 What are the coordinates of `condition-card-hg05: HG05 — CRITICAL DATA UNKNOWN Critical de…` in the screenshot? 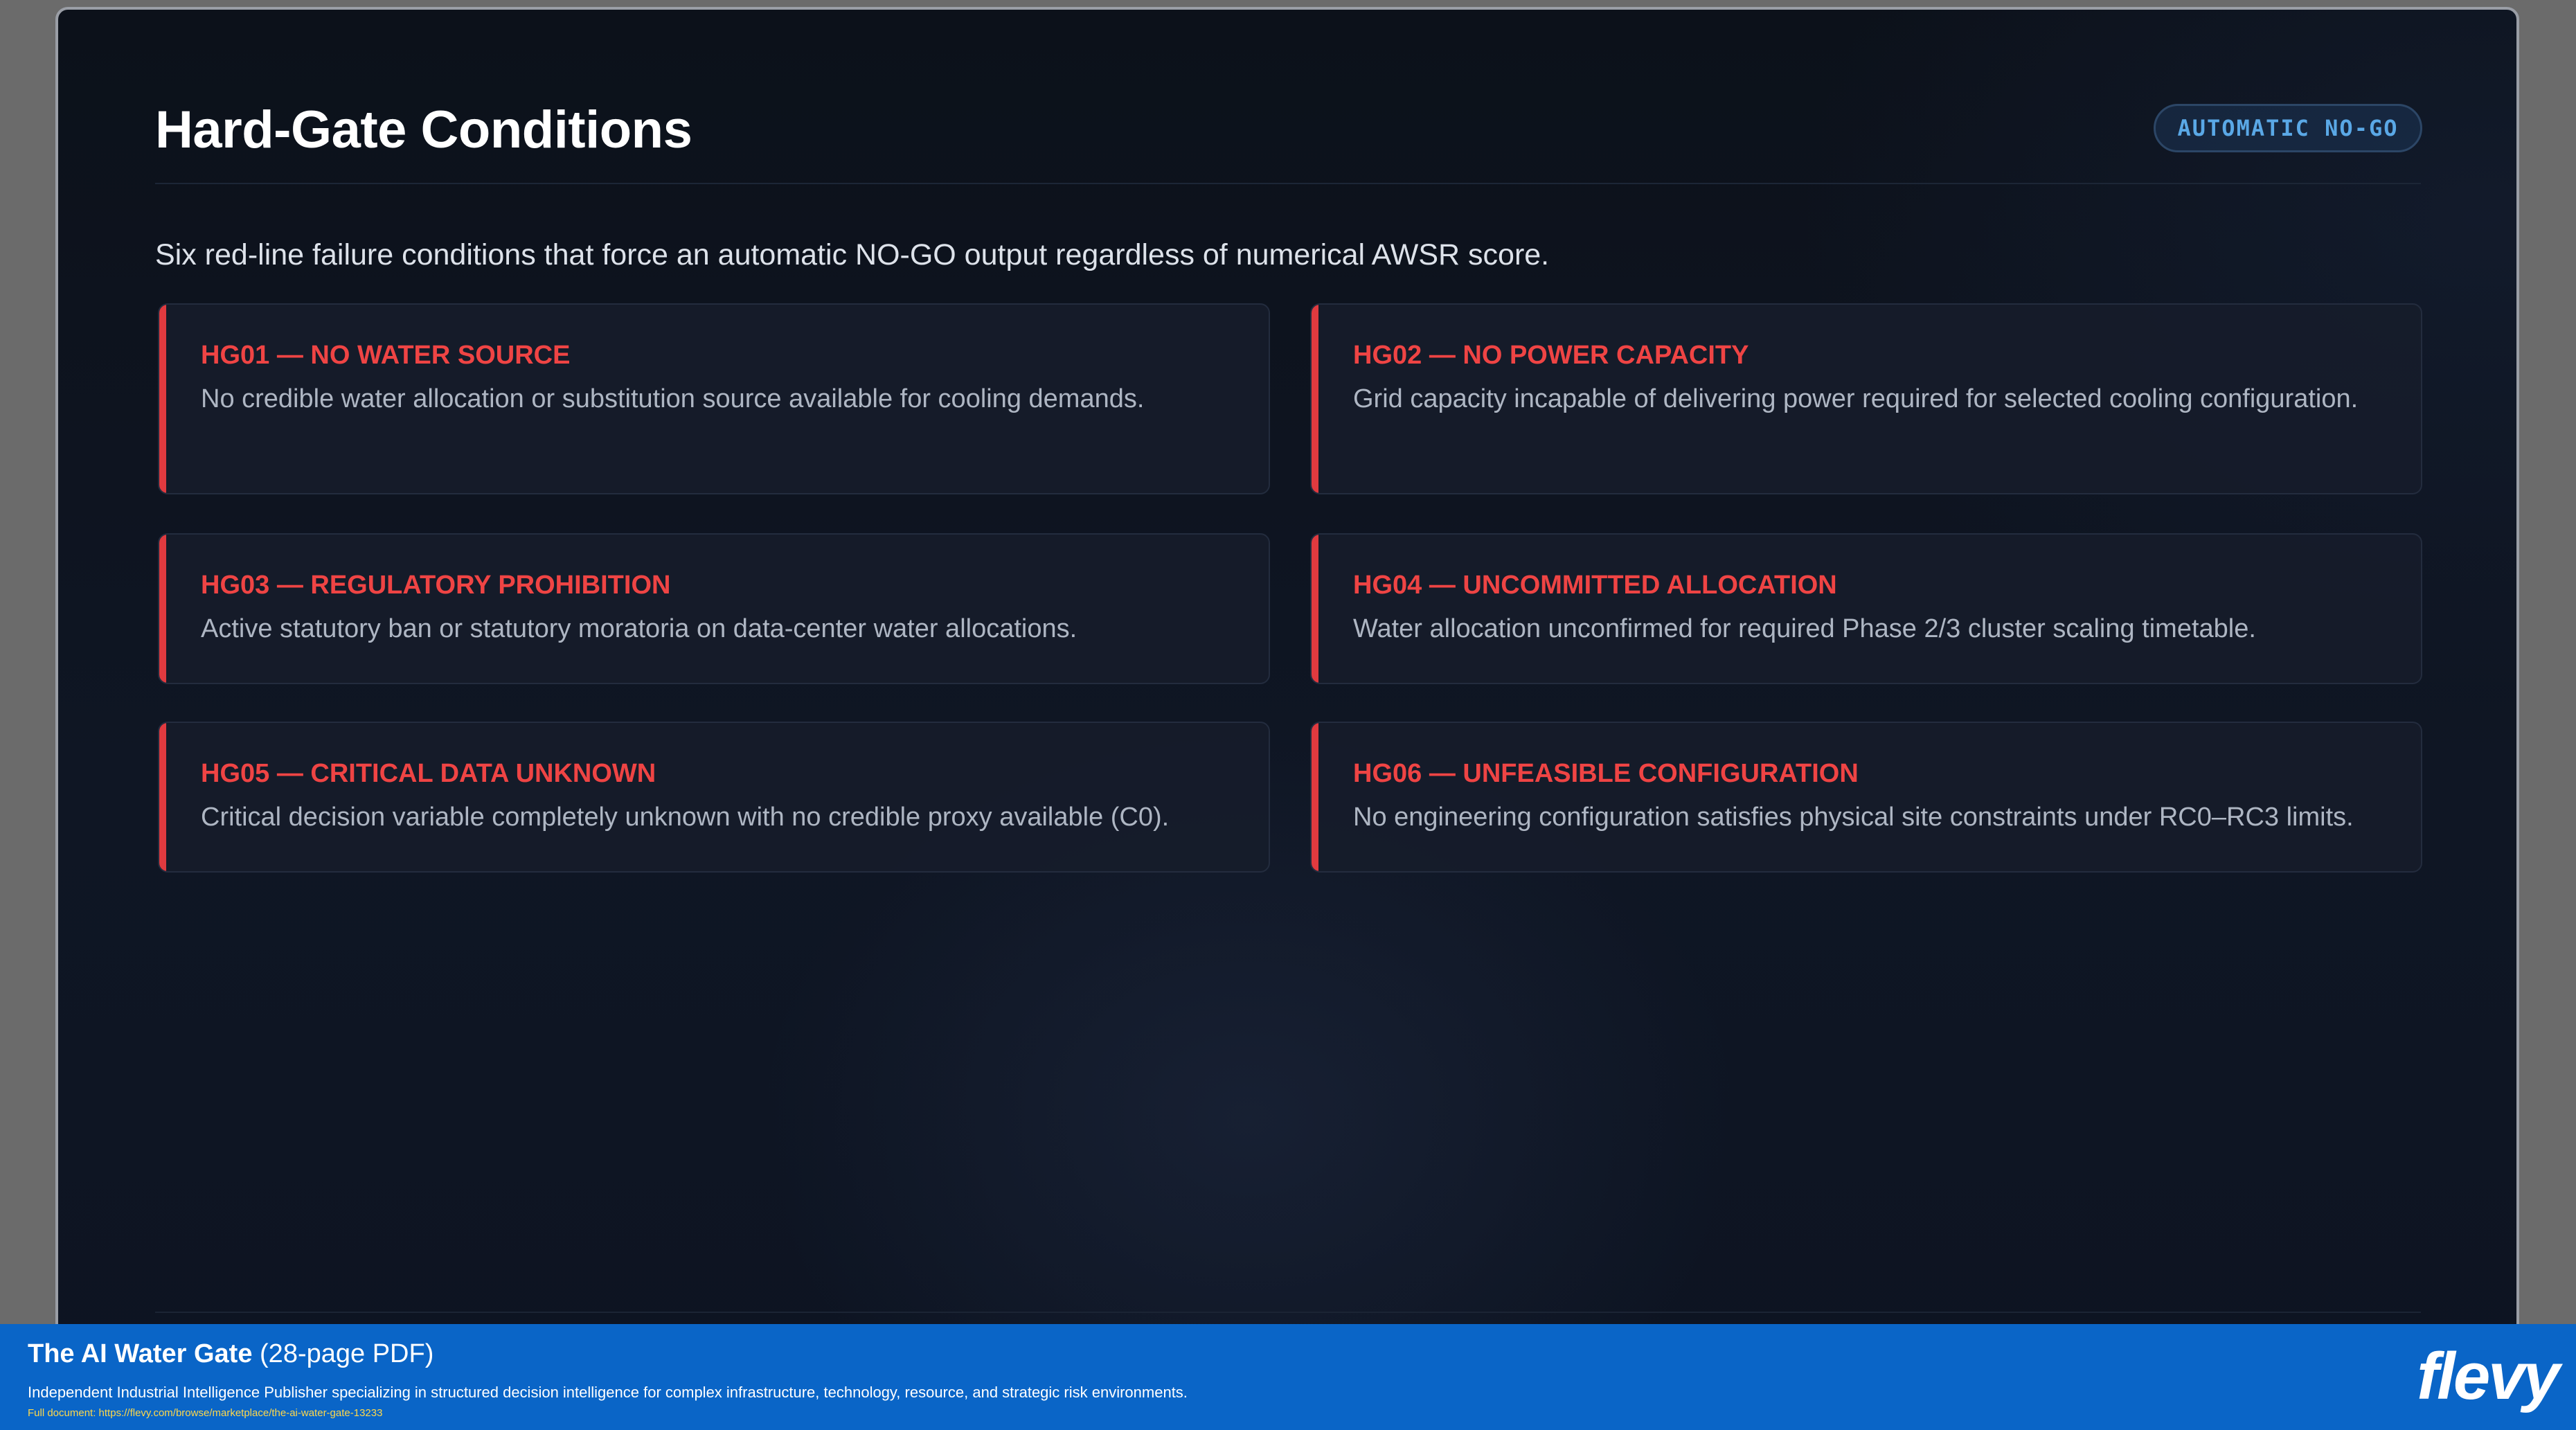 It's located at (714, 797).